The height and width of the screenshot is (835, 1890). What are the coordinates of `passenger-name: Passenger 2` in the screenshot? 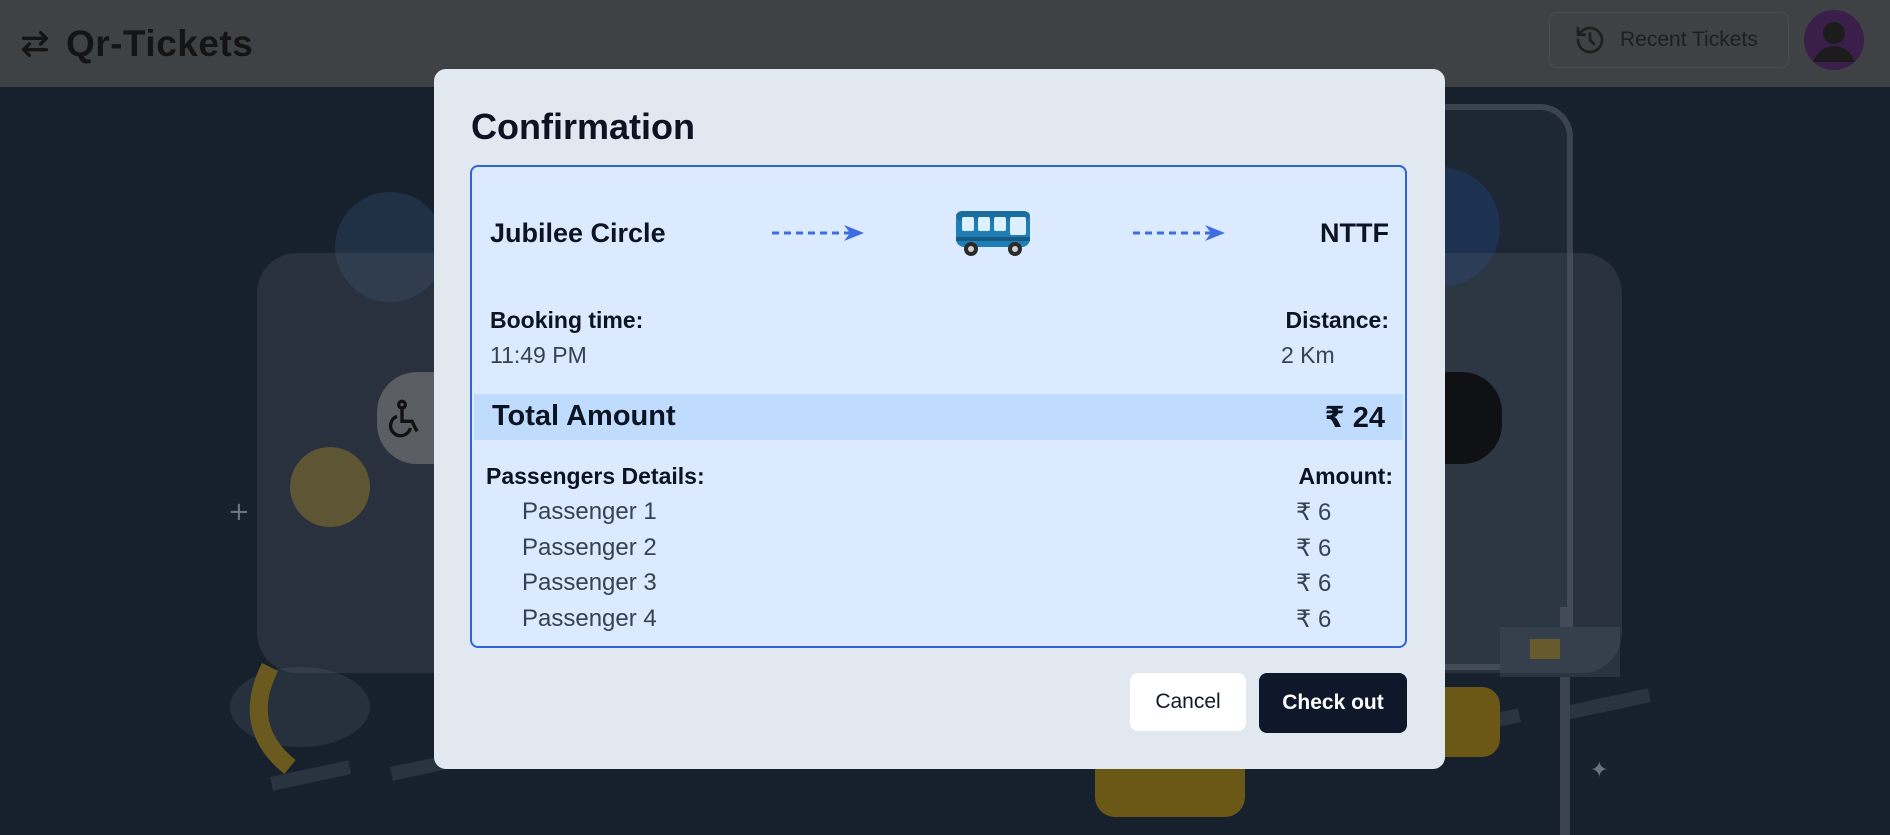 It's located at (589, 547).